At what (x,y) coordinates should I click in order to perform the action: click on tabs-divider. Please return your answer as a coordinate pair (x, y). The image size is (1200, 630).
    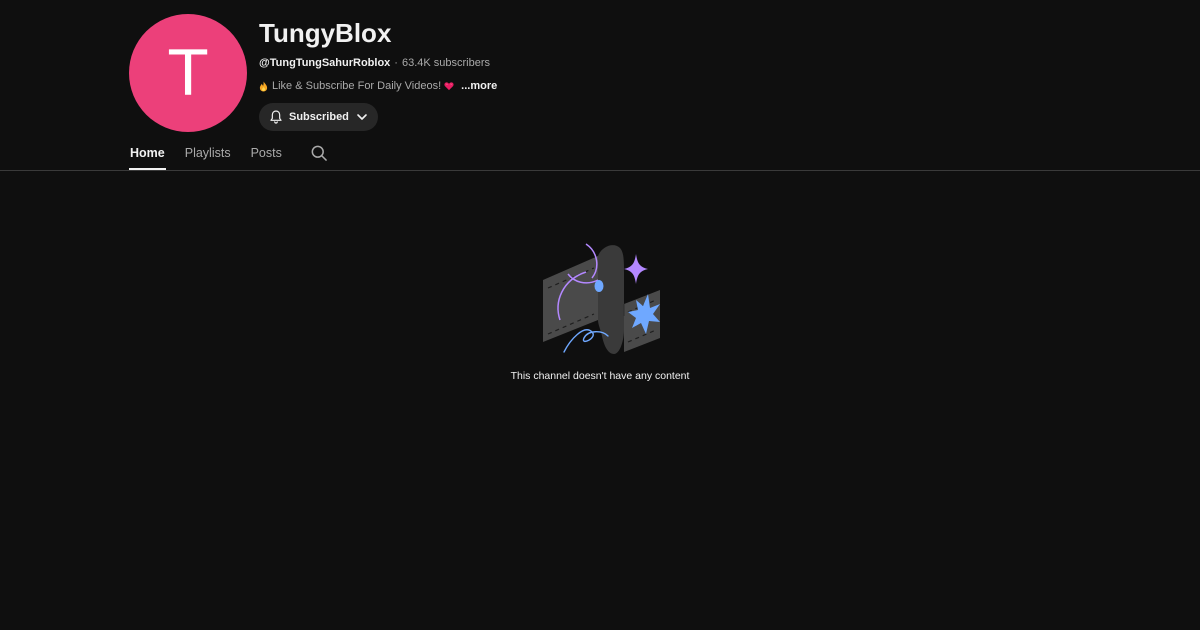
    Looking at the image, I should click on (600, 170).